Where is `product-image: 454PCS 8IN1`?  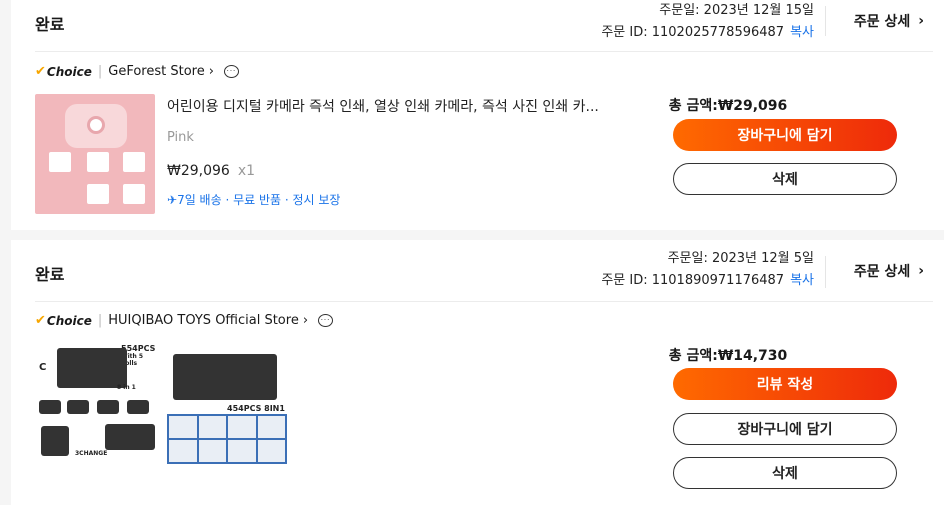
product-image: 454PCS 8IN1 is located at coordinates (227, 402).